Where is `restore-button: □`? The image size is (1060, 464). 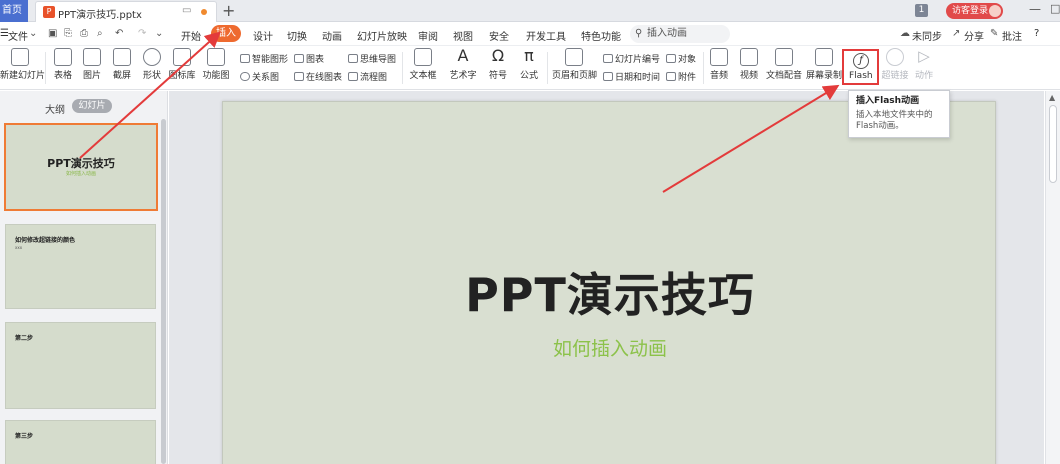
restore-button: □ is located at coordinates (1055, 8).